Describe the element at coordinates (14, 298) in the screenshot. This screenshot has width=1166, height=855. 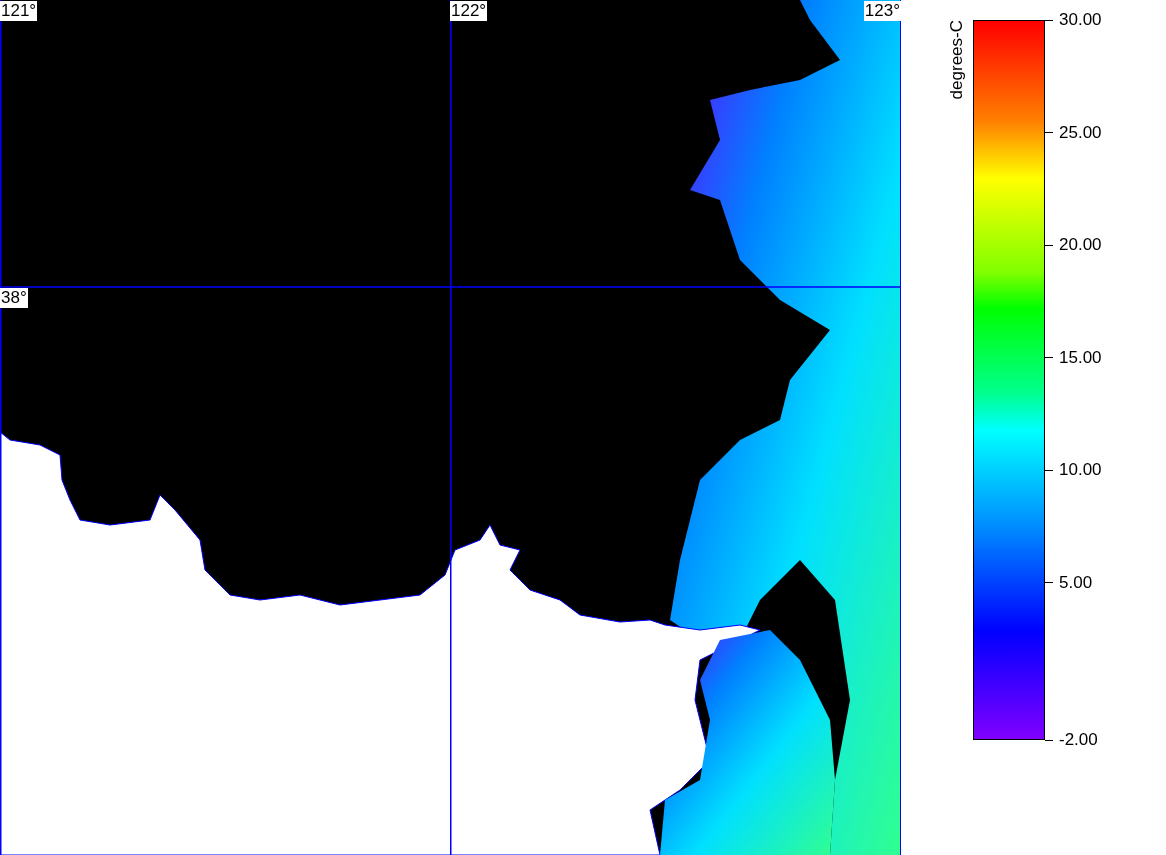
I see `latitude-label: 38°` at that location.